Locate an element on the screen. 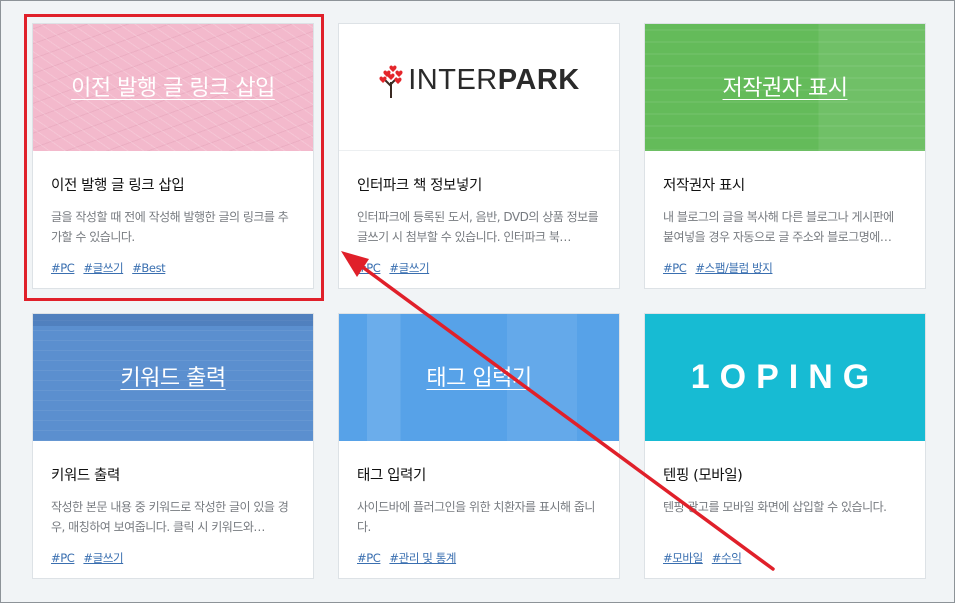  interpark-logo: INTERPARK is located at coordinates (479, 81).